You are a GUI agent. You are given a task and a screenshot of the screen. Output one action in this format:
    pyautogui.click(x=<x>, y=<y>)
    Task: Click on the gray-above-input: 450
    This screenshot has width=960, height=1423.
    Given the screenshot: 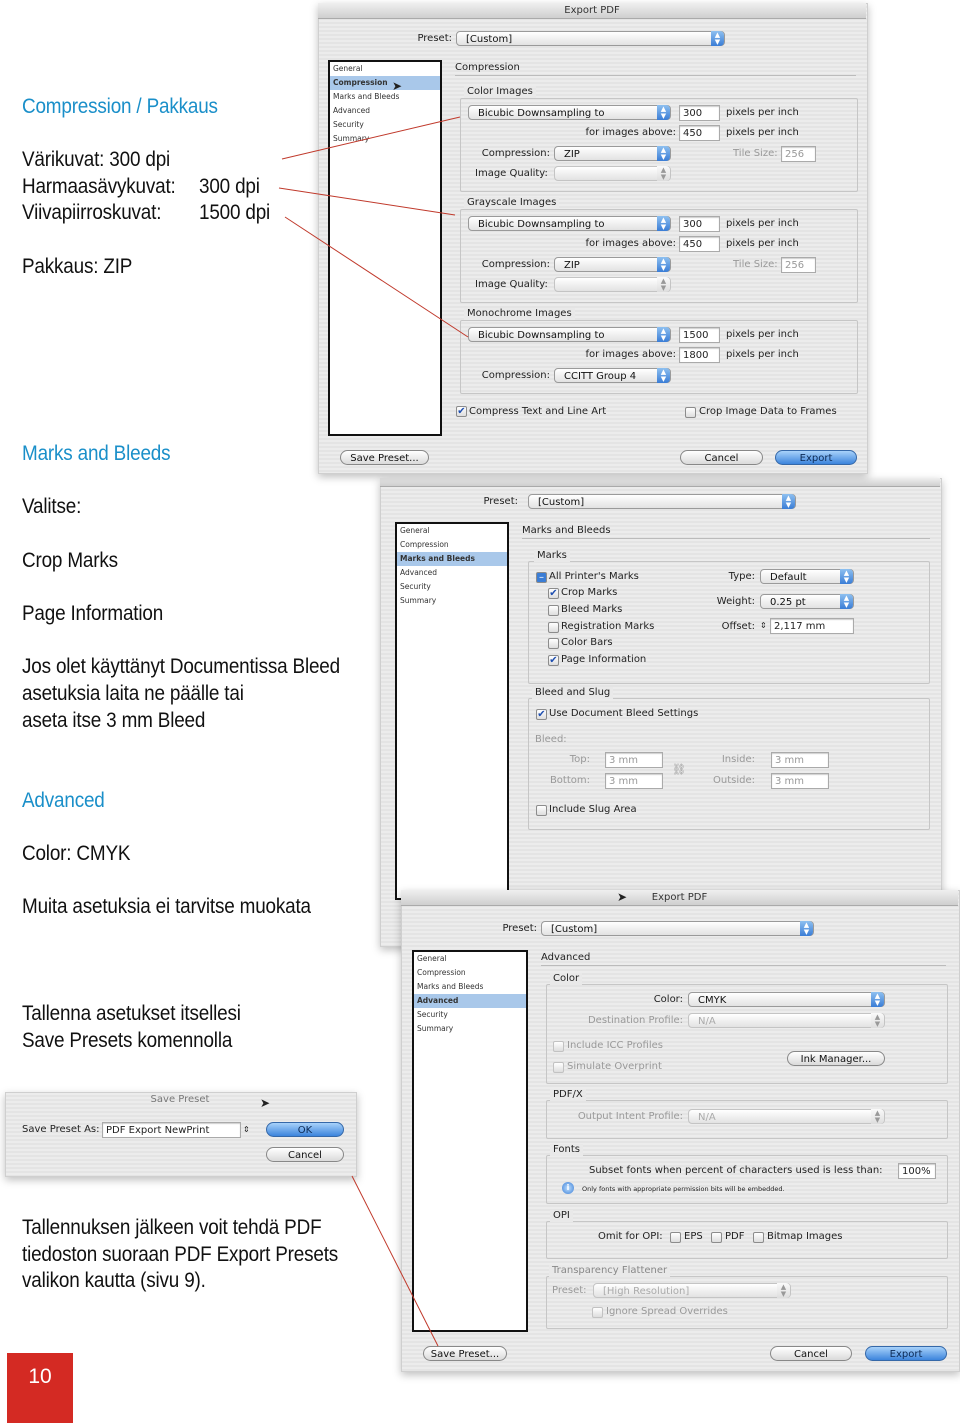 What is the action you would take?
    pyautogui.click(x=699, y=244)
    